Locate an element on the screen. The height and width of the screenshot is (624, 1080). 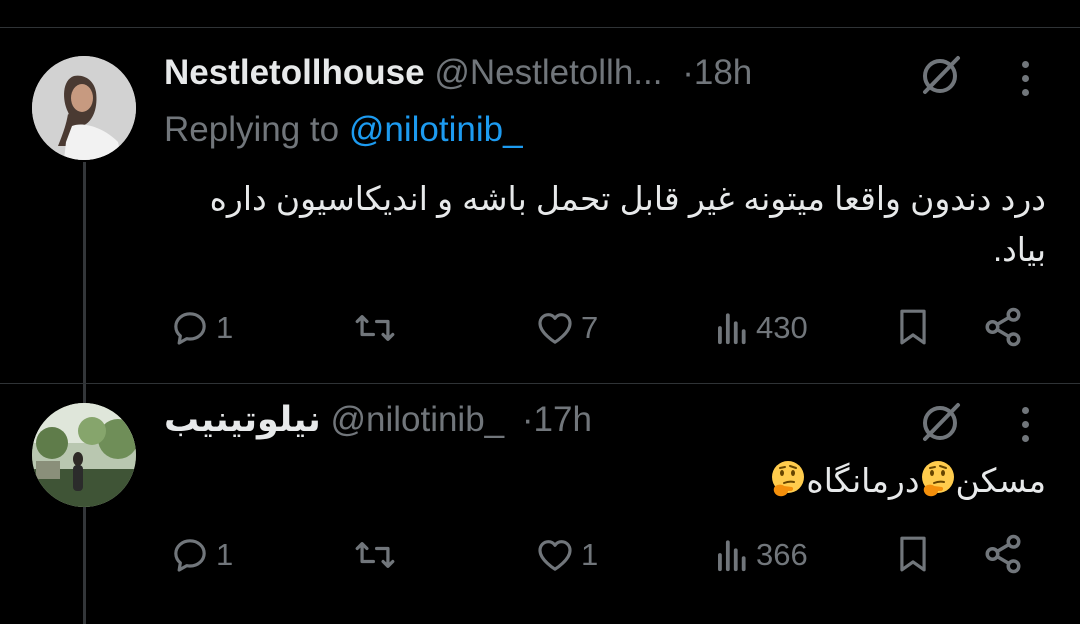
tweet-2-text: مسکن درمانگاه is located at coordinates (606, 480).